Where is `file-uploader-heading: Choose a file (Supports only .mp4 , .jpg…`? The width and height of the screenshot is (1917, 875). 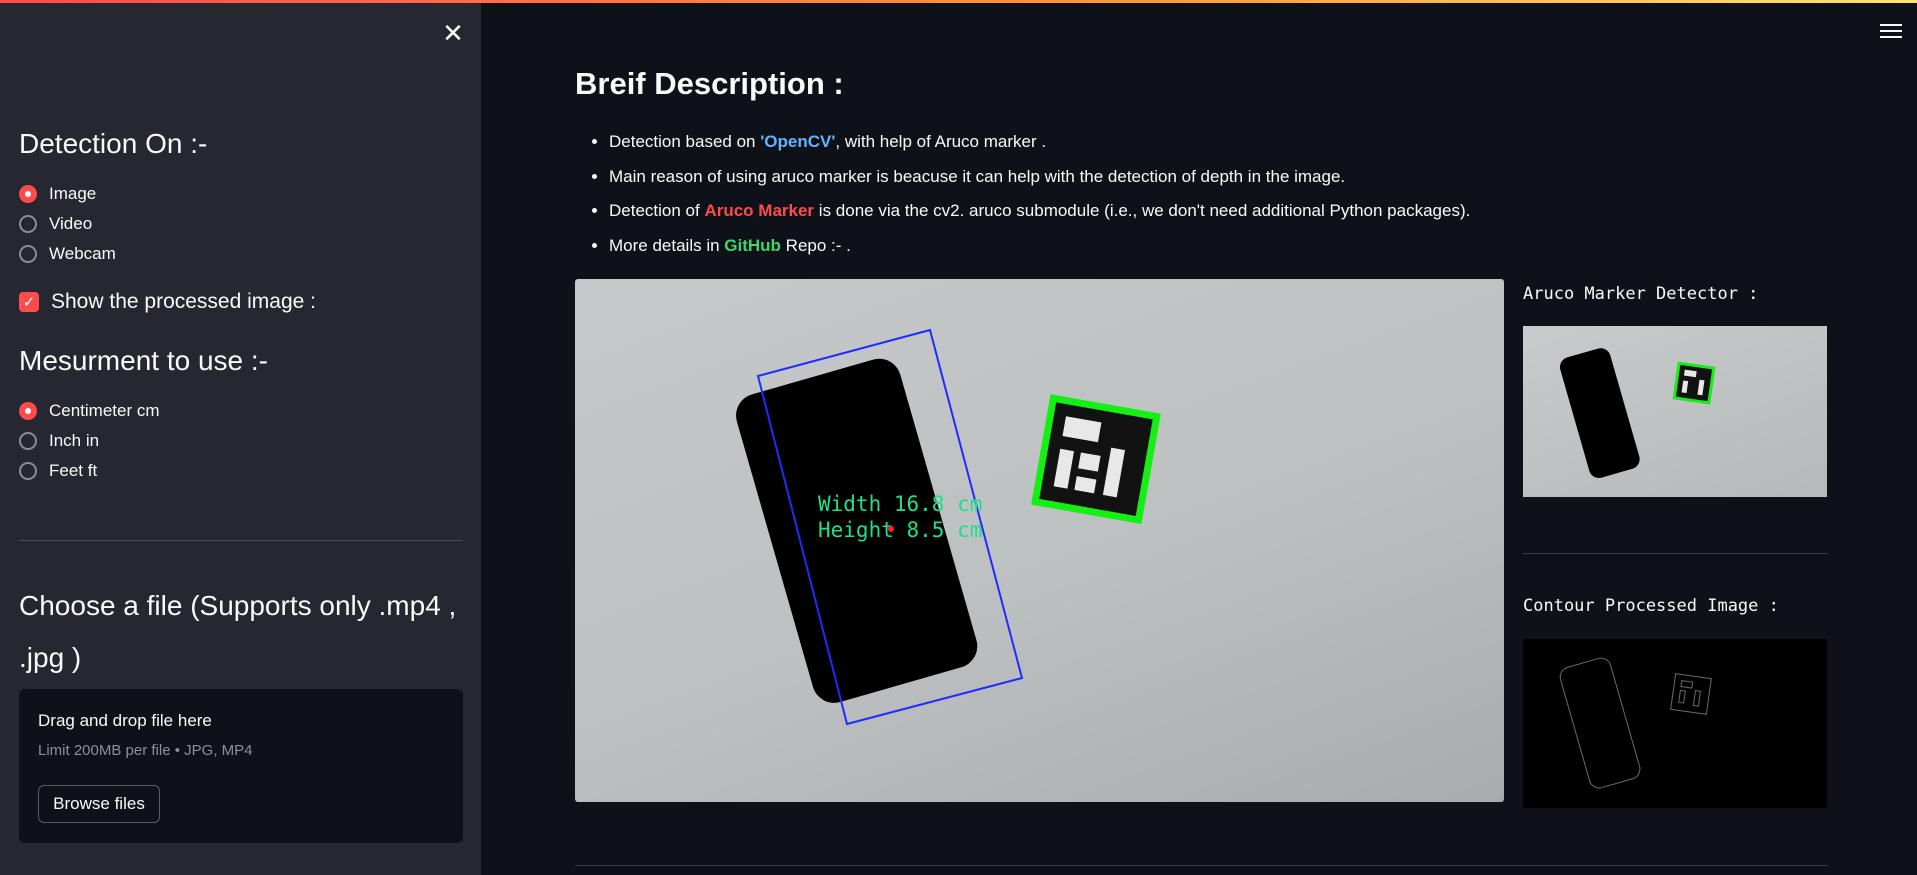 file-uploader-heading: Choose a file (Supports only .mp4 , .jpg… is located at coordinates (238, 631).